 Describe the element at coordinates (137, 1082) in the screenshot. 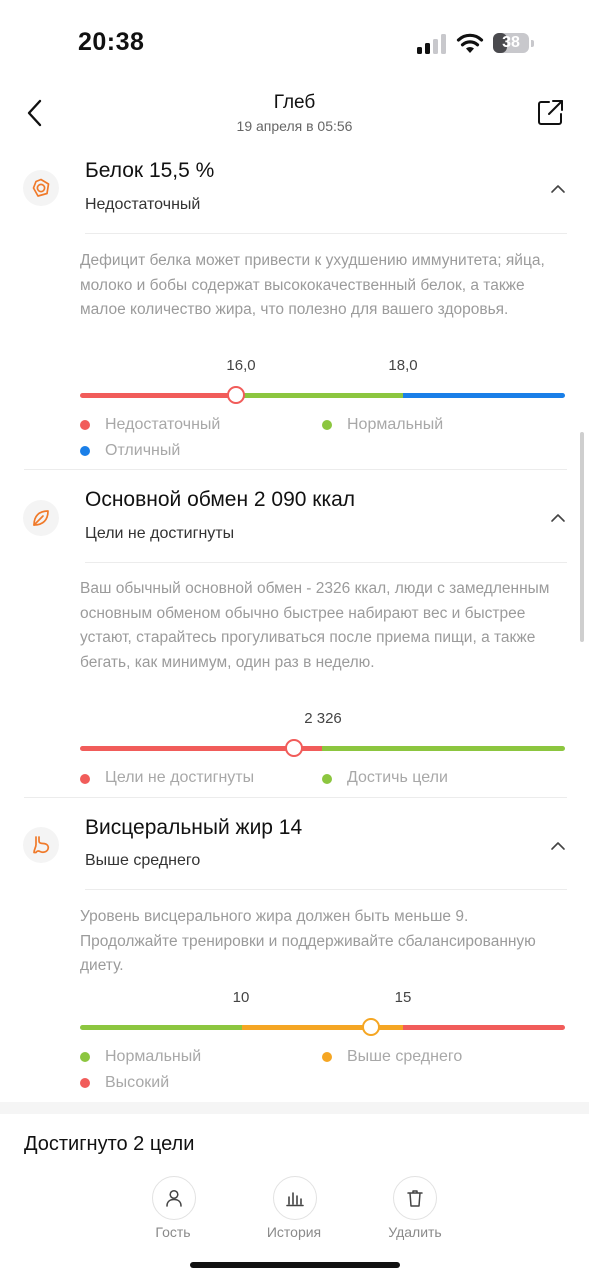

I see `legend-label: Высокий` at that location.